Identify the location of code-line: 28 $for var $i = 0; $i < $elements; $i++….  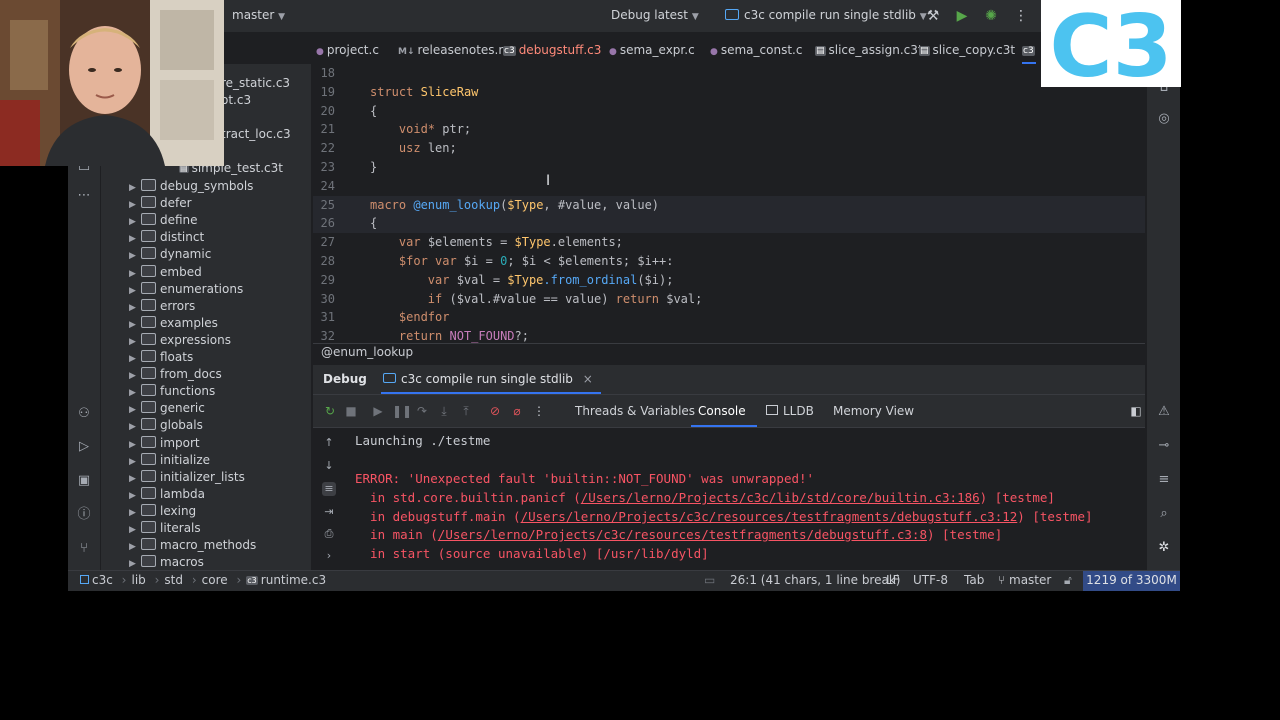
(729, 261).